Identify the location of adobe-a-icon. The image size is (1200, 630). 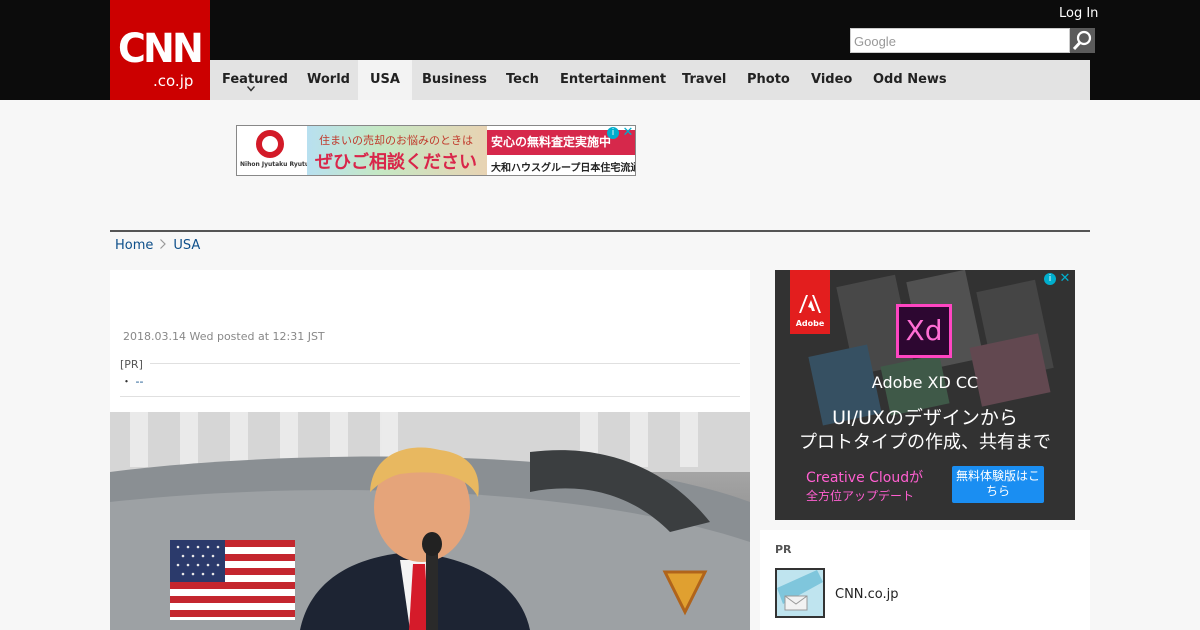
(810, 304).